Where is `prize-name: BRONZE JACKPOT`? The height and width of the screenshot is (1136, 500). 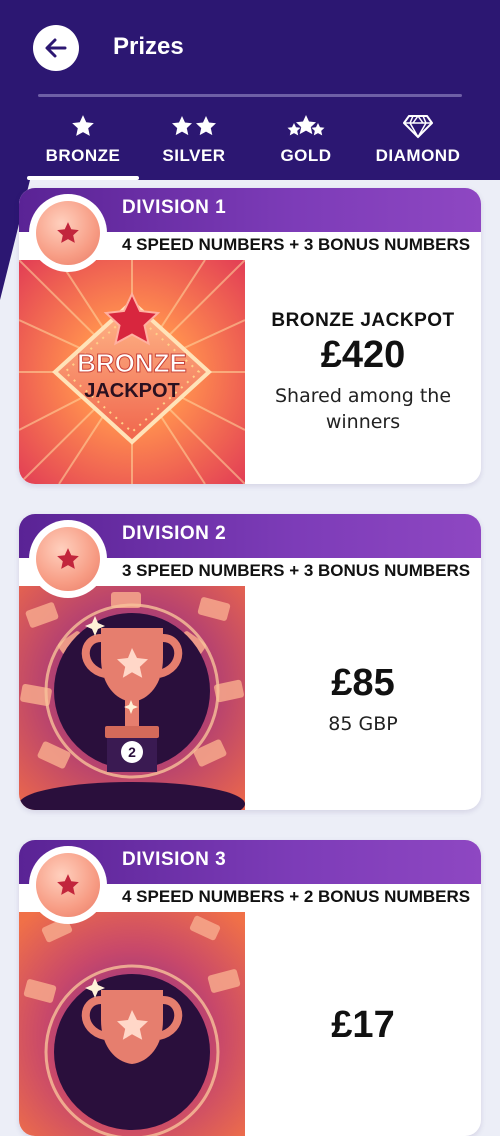 prize-name: BRONZE JACKPOT is located at coordinates (363, 320).